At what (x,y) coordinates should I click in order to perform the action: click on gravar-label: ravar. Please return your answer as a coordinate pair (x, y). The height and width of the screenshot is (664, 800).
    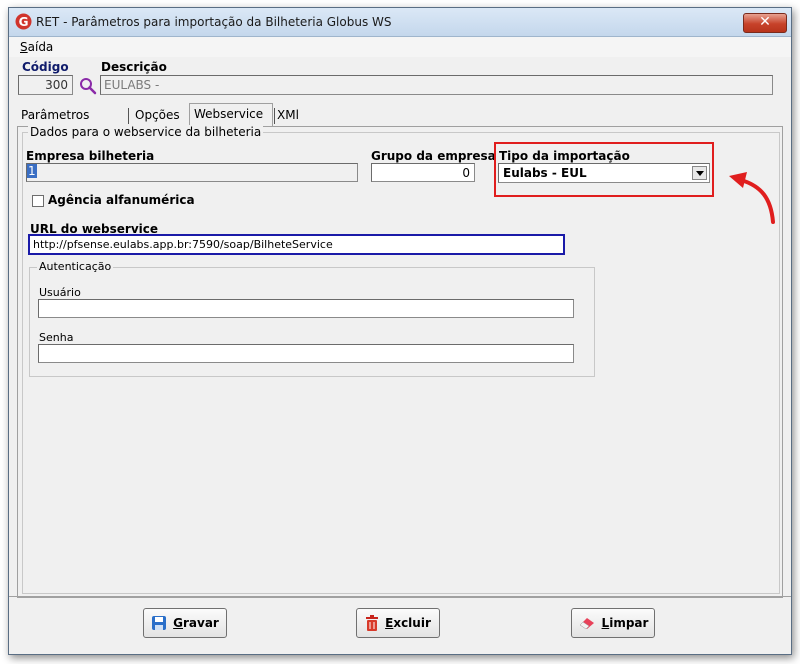
    Looking at the image, I should click on (201, 623).